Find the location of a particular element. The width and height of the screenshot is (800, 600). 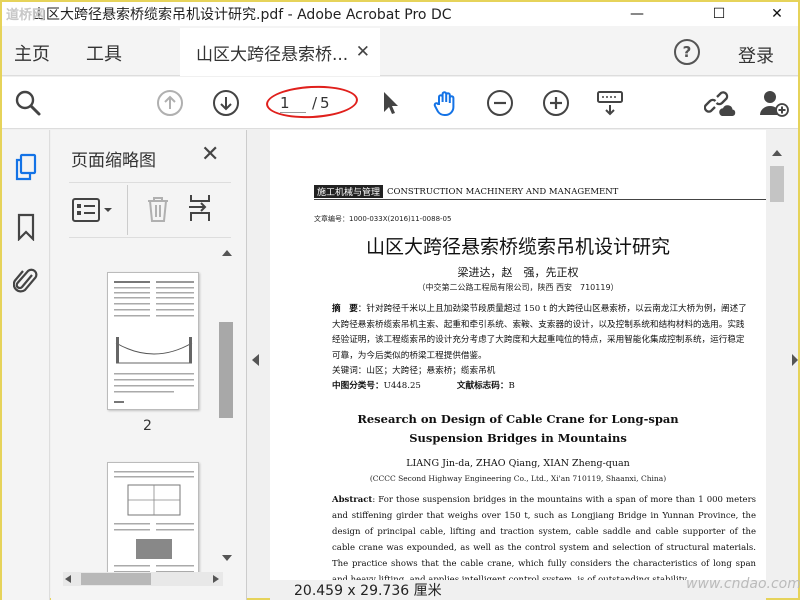

panel-horizontal-scrollbar is located at coordinates (143, 579).